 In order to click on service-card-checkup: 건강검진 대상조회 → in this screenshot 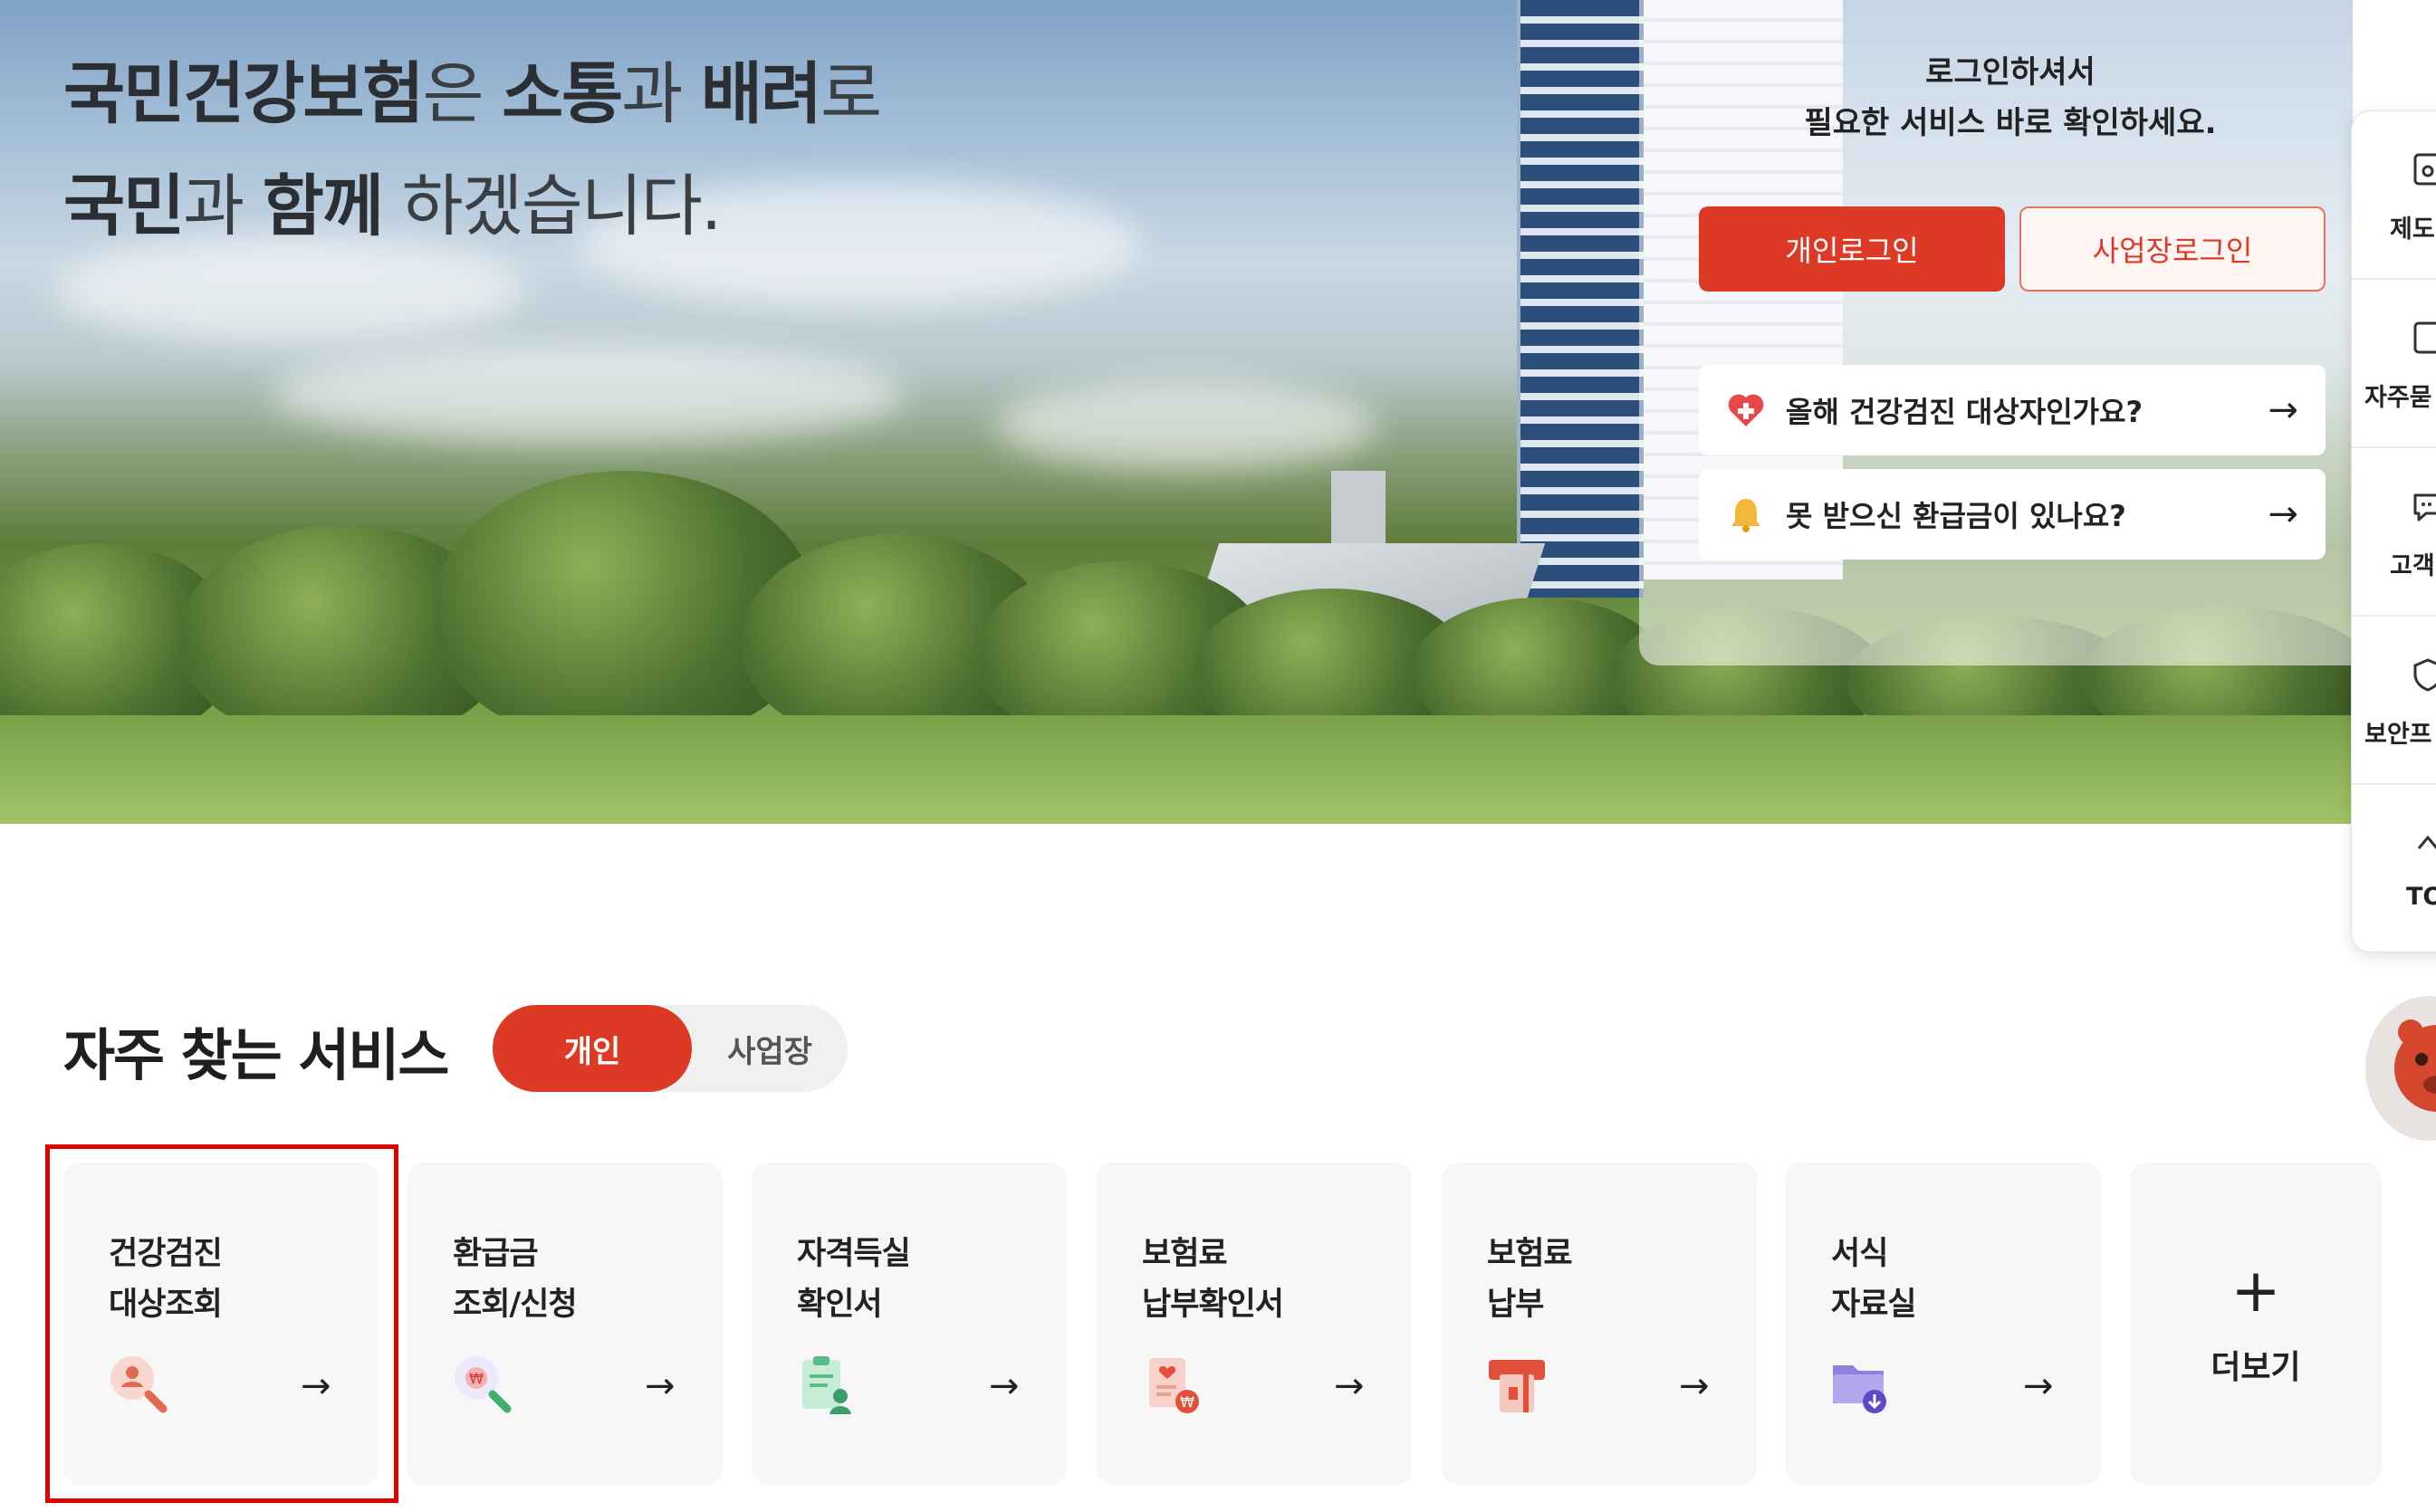, I will do `click(221, 1324)`.